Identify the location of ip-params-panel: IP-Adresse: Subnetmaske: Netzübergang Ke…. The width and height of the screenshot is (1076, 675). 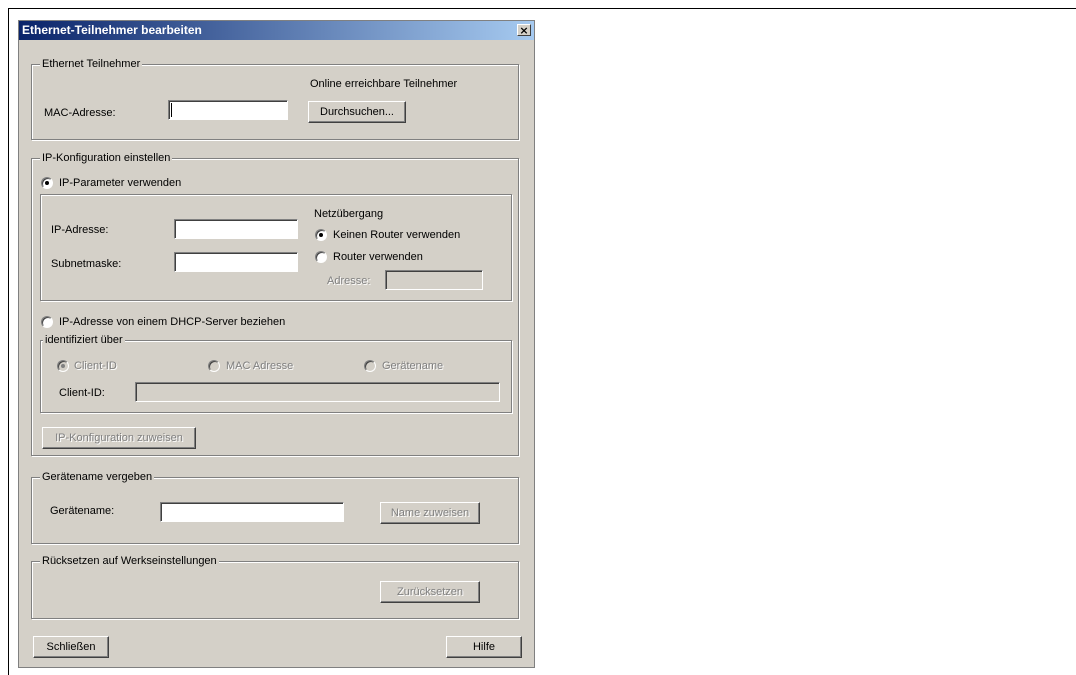
(276, 247).